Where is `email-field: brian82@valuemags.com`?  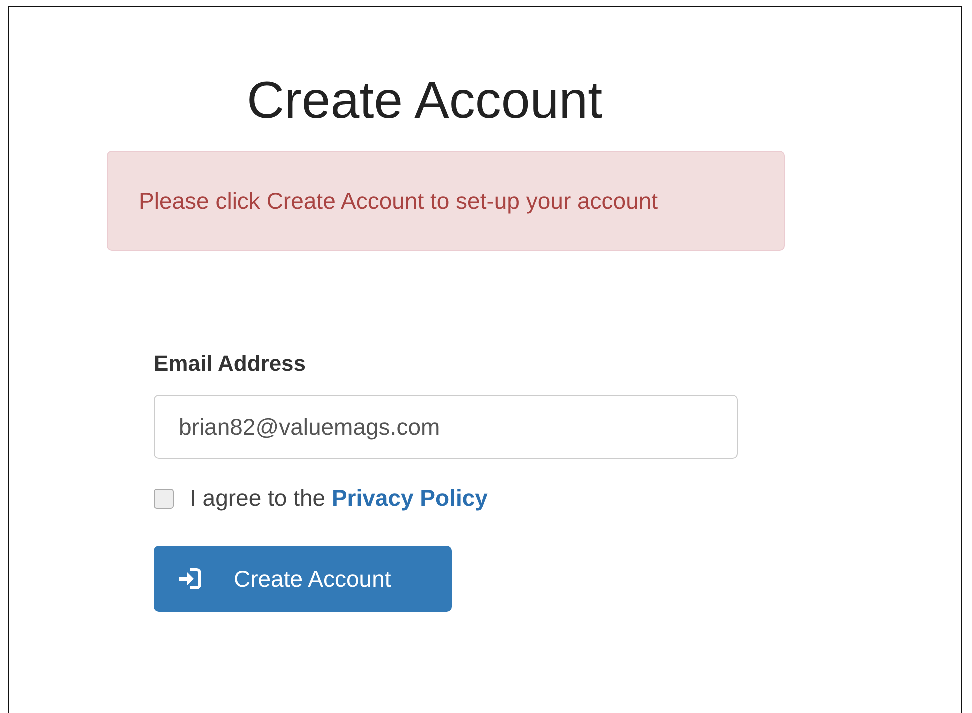
email-field: brian82@valuemags.com is located at coordinates (446, 427).